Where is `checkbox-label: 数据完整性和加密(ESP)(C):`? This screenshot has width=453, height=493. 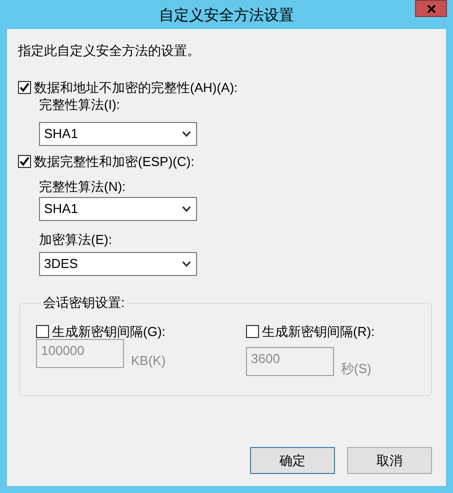
checkbox-label: 数据完整性和加密(ESP)(C): is located at coordinates (114, 161).